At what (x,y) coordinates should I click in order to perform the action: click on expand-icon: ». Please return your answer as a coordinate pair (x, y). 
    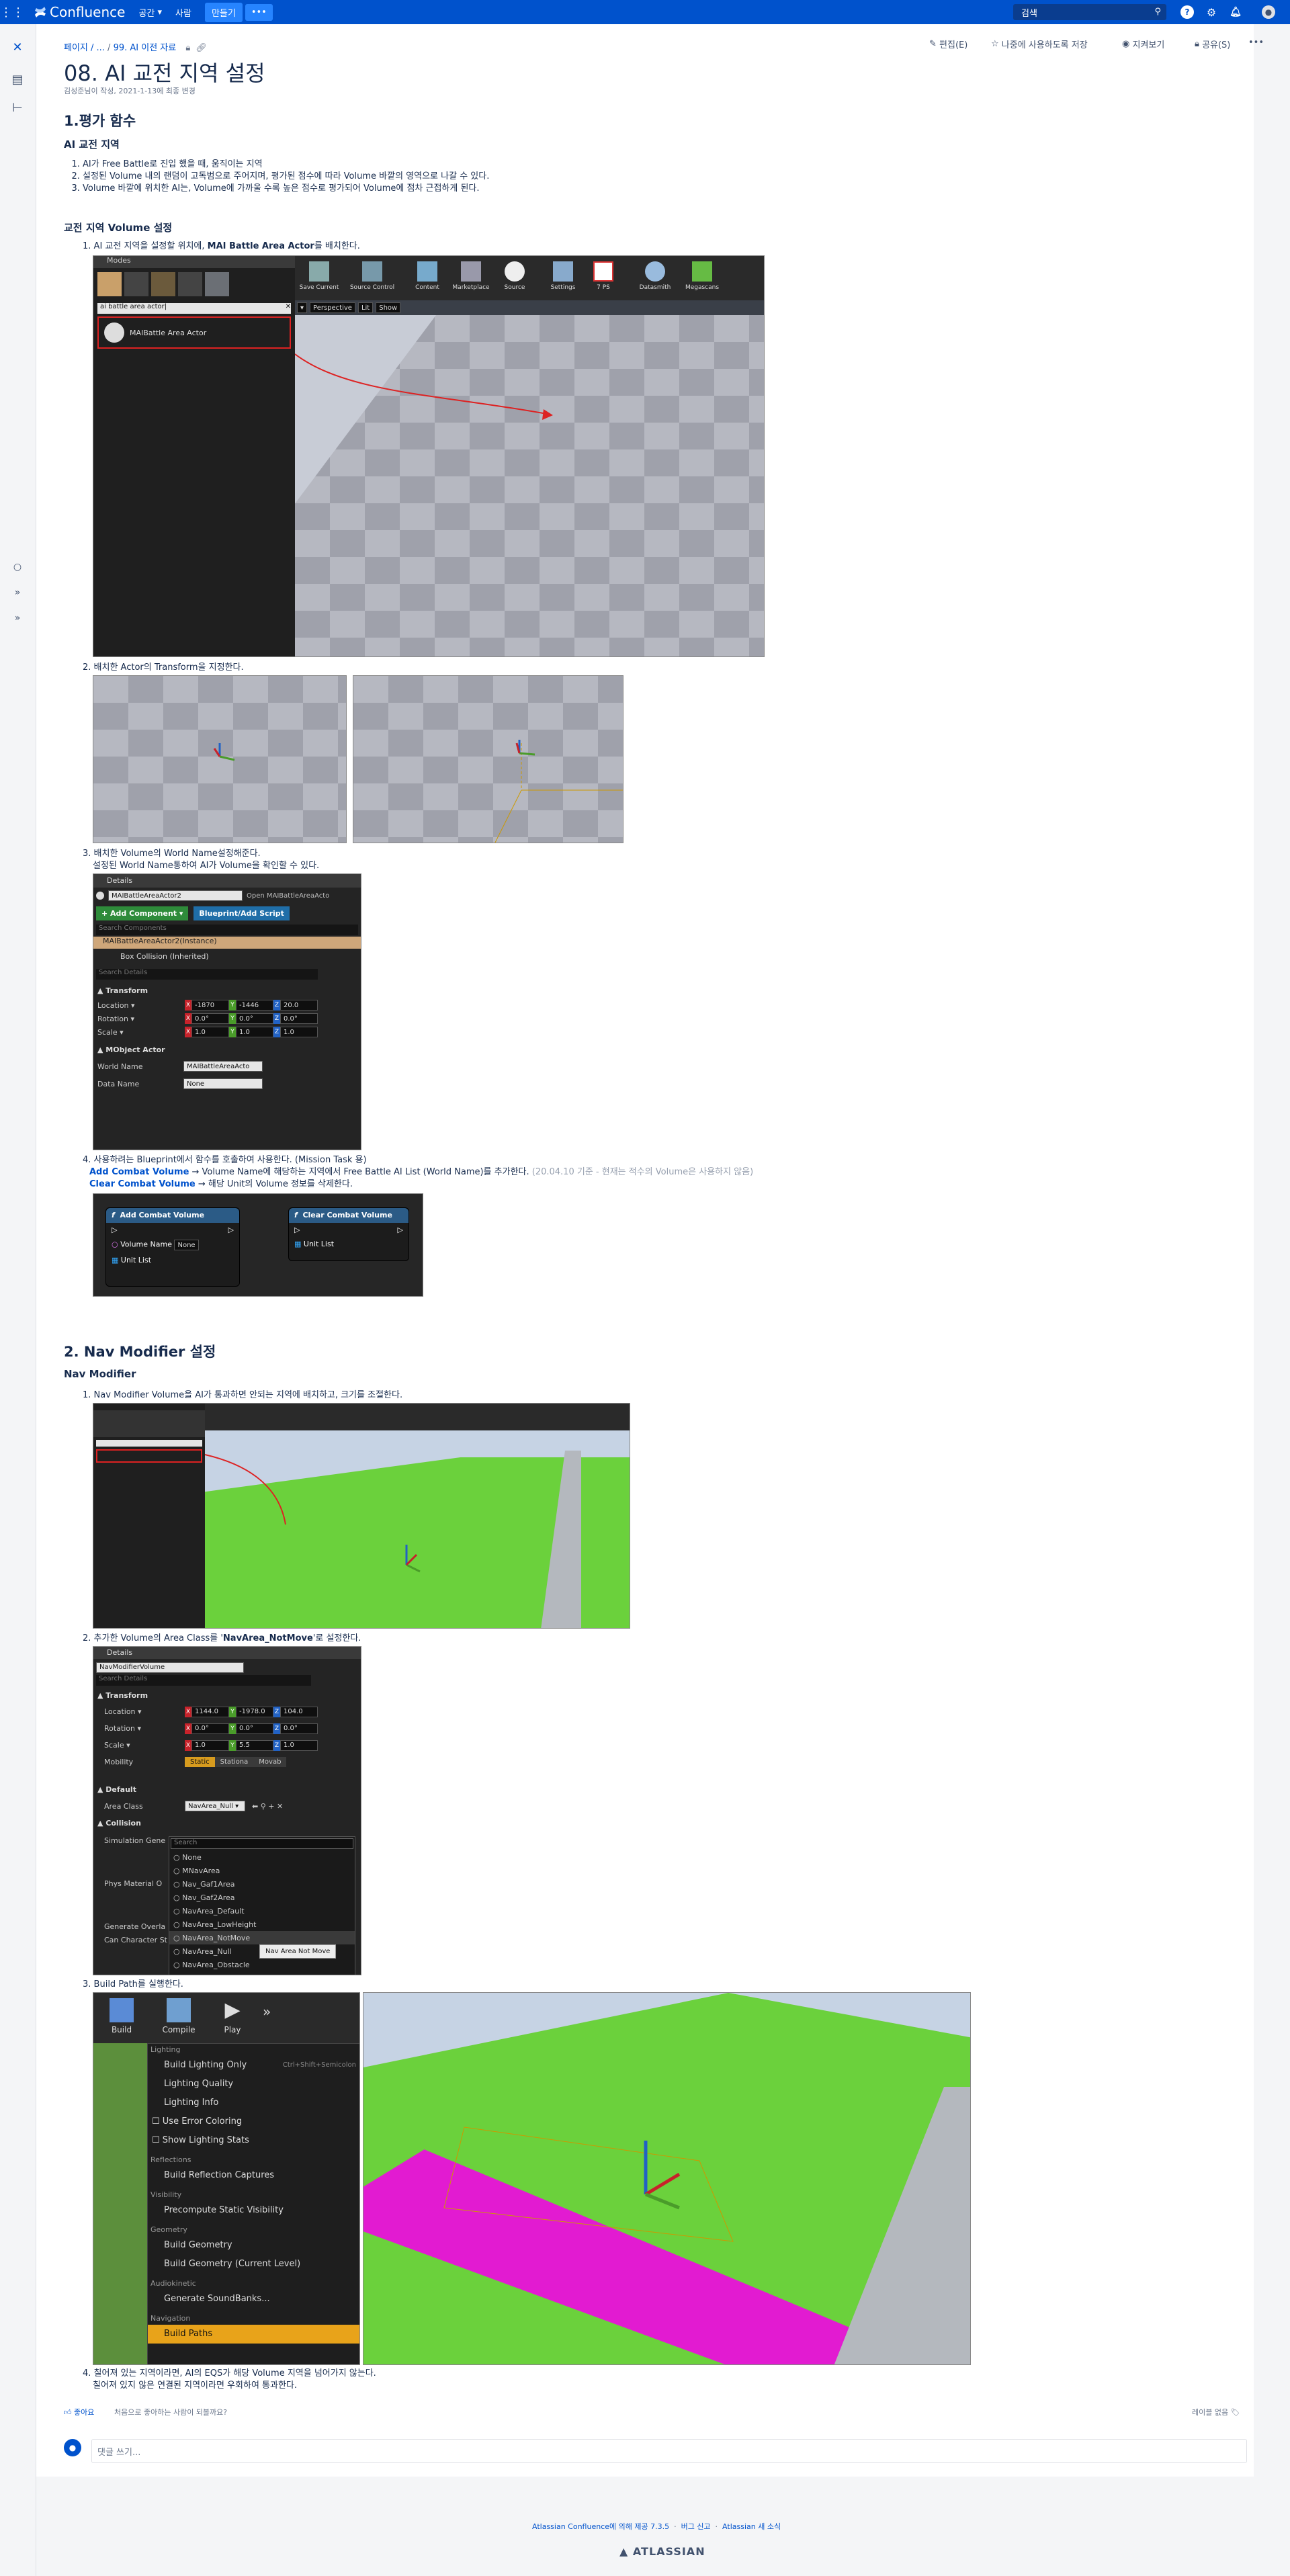
    Looking at the image, I should click on (17, 593).